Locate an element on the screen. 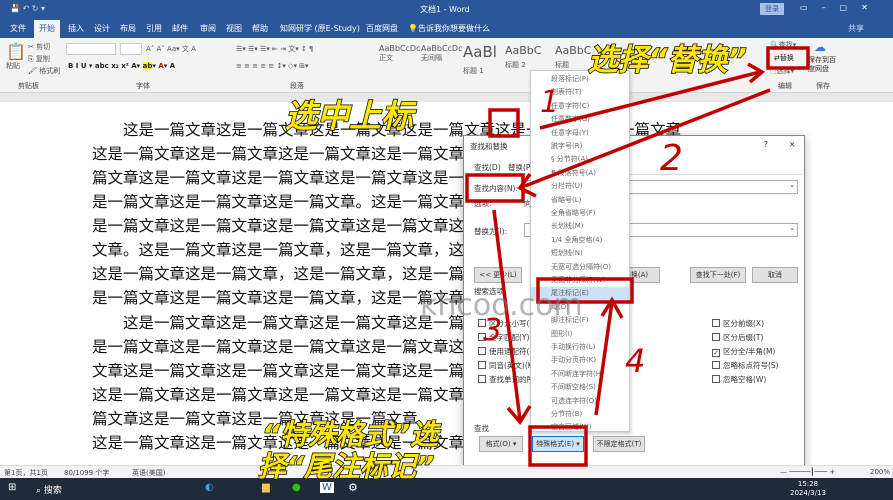 The width and height of the screenshot is (893, 500). tab-view: 视图 is located at coordinates (234, 28).